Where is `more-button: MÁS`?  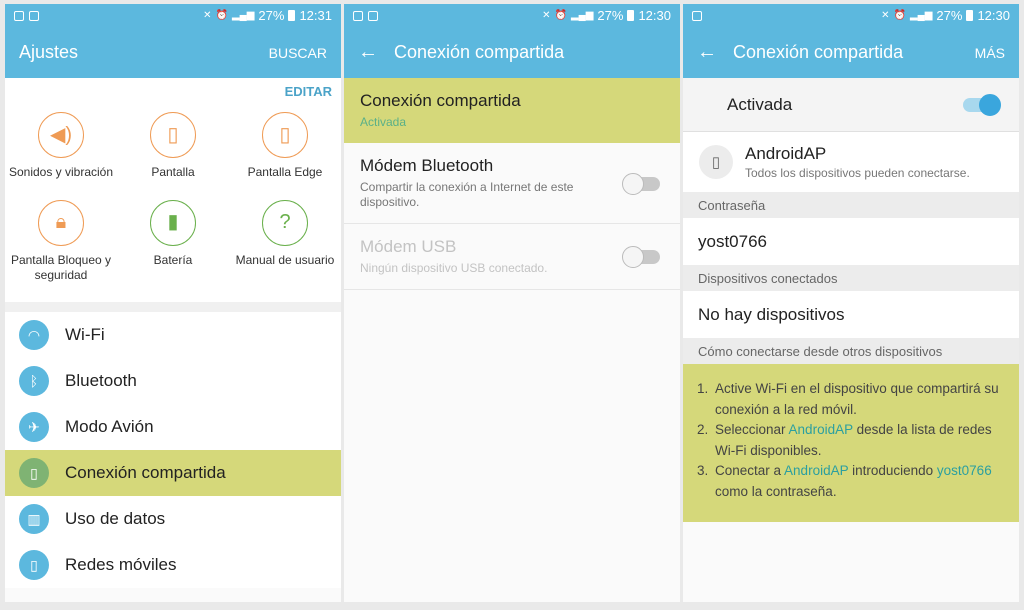 more-button: MÁS is located at coordinates (990, 53).